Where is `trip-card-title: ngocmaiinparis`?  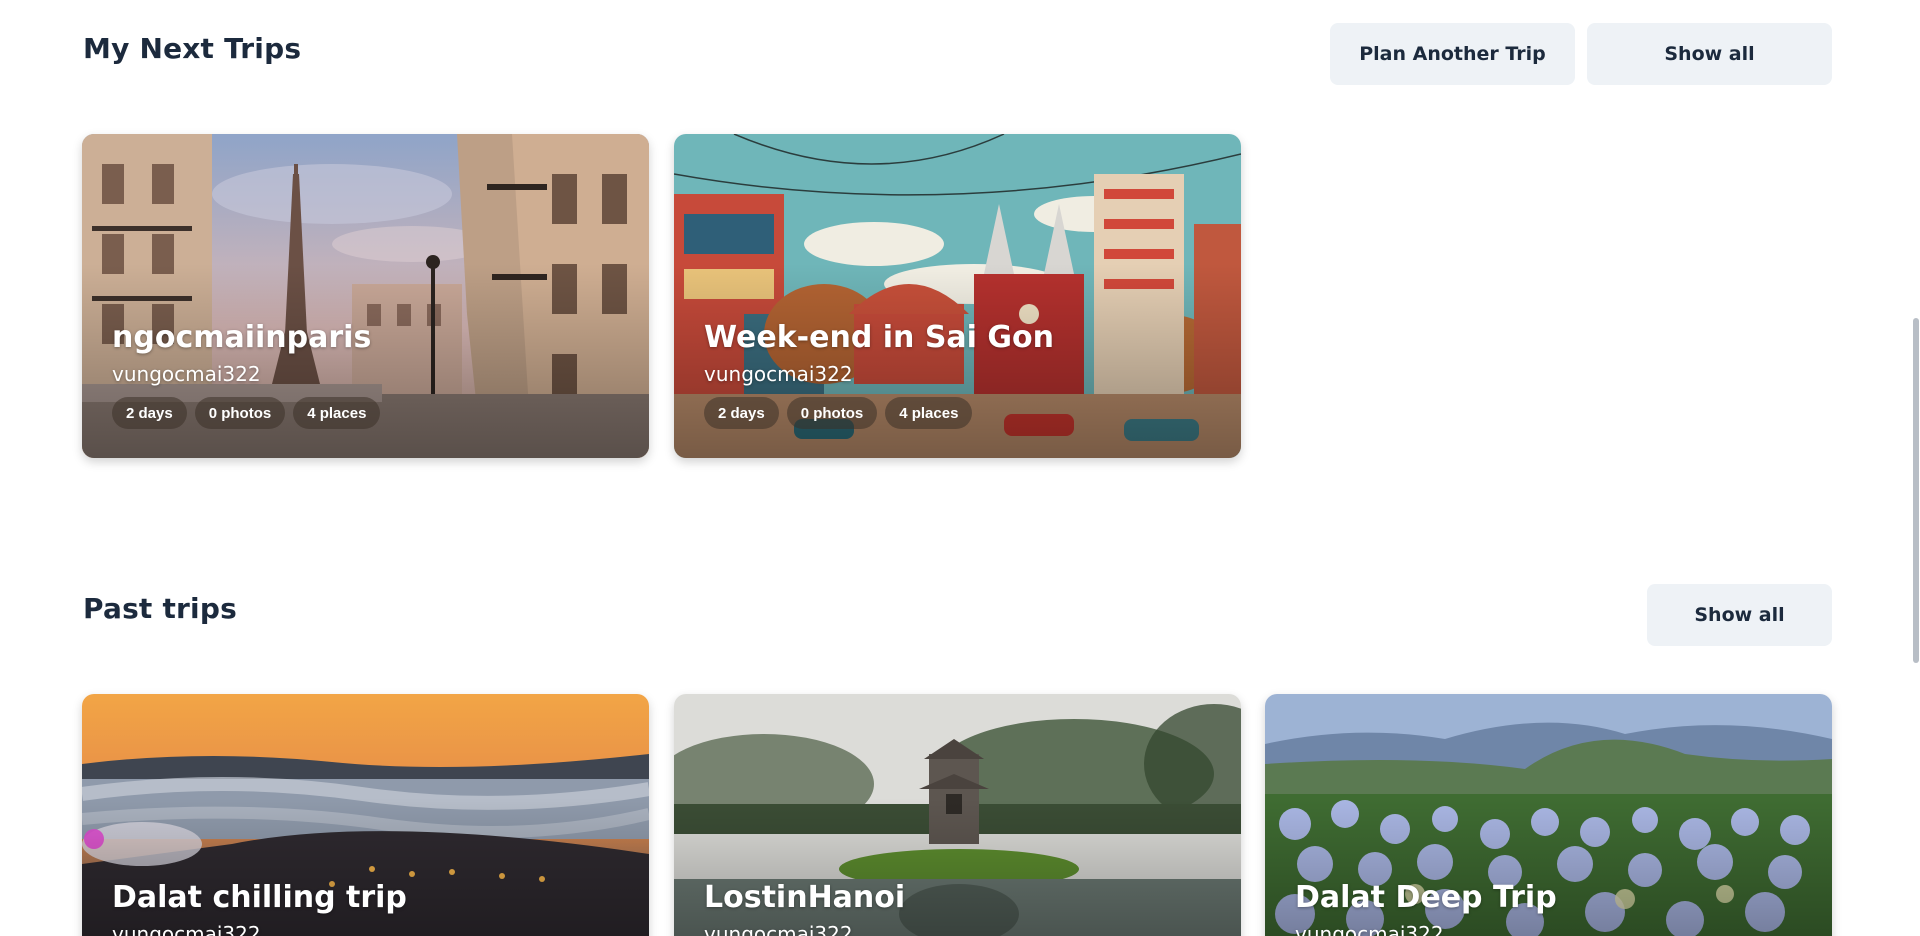 trip-card-title: ngocmaiinparis is located at coordinates (242, 337).